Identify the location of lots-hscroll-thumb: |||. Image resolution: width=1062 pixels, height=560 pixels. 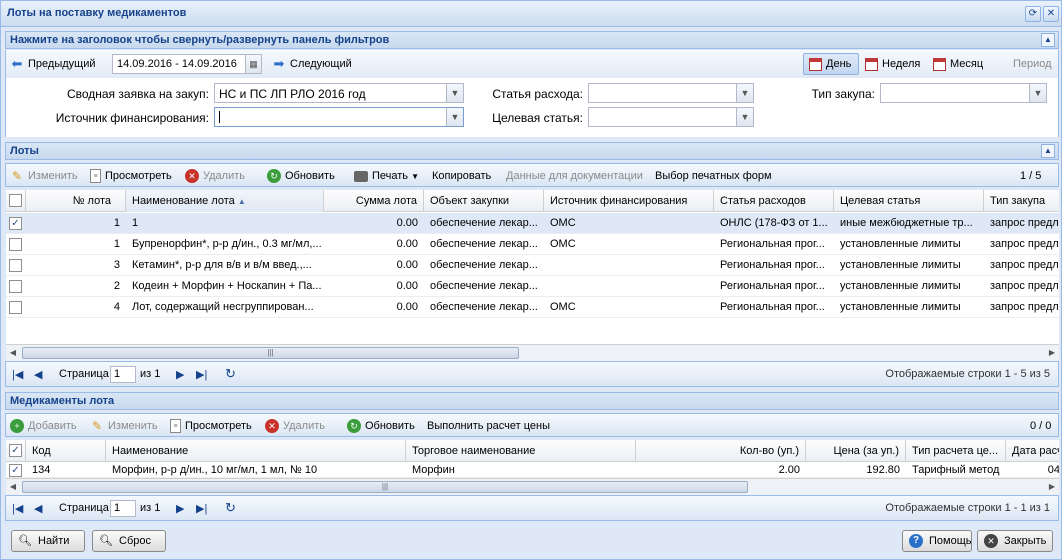
(270, 353).